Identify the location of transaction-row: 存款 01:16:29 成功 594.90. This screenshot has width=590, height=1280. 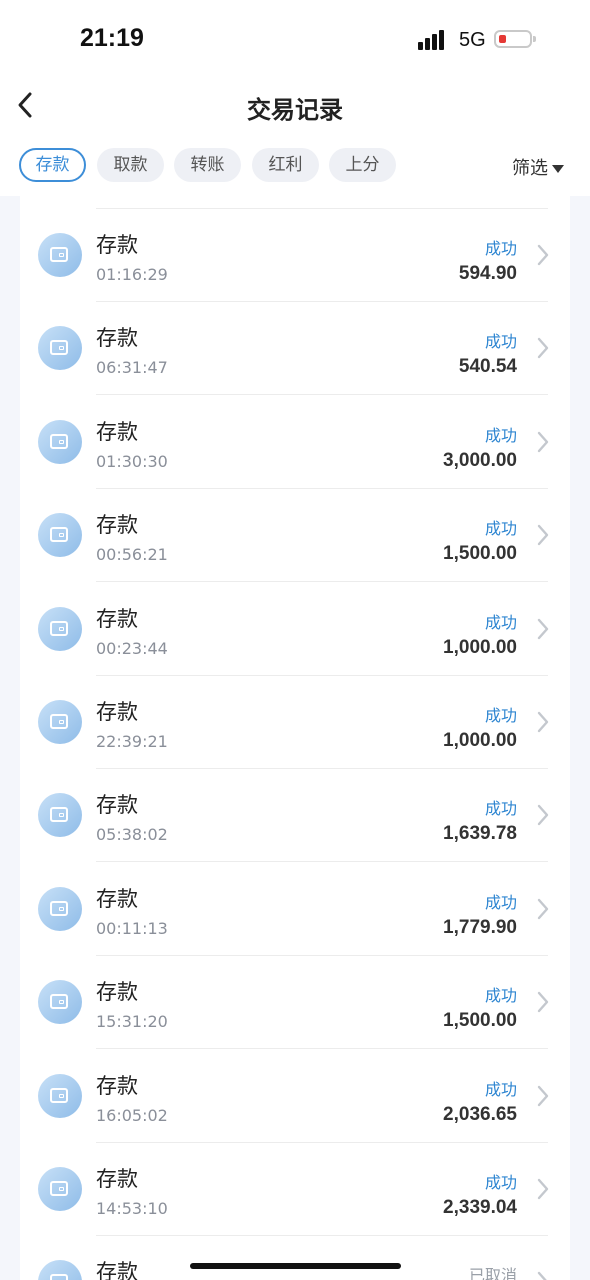
(295, 255).